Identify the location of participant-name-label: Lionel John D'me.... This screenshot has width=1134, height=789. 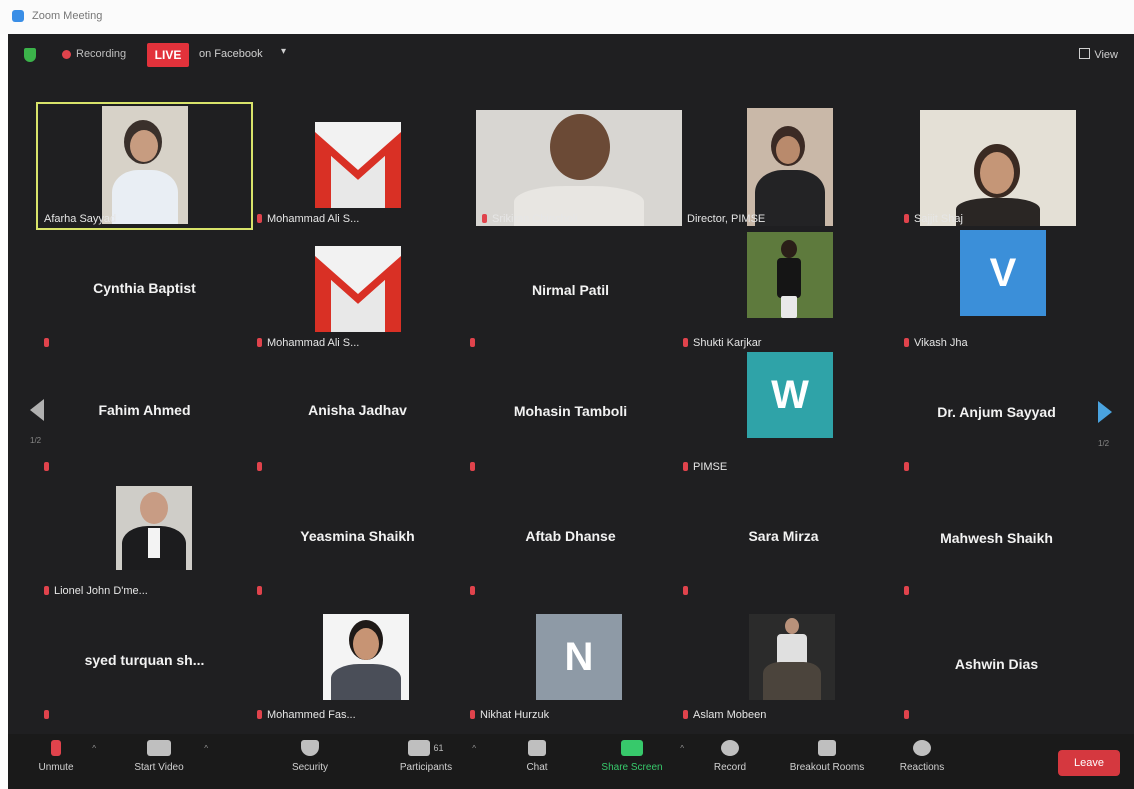
(96, 591).